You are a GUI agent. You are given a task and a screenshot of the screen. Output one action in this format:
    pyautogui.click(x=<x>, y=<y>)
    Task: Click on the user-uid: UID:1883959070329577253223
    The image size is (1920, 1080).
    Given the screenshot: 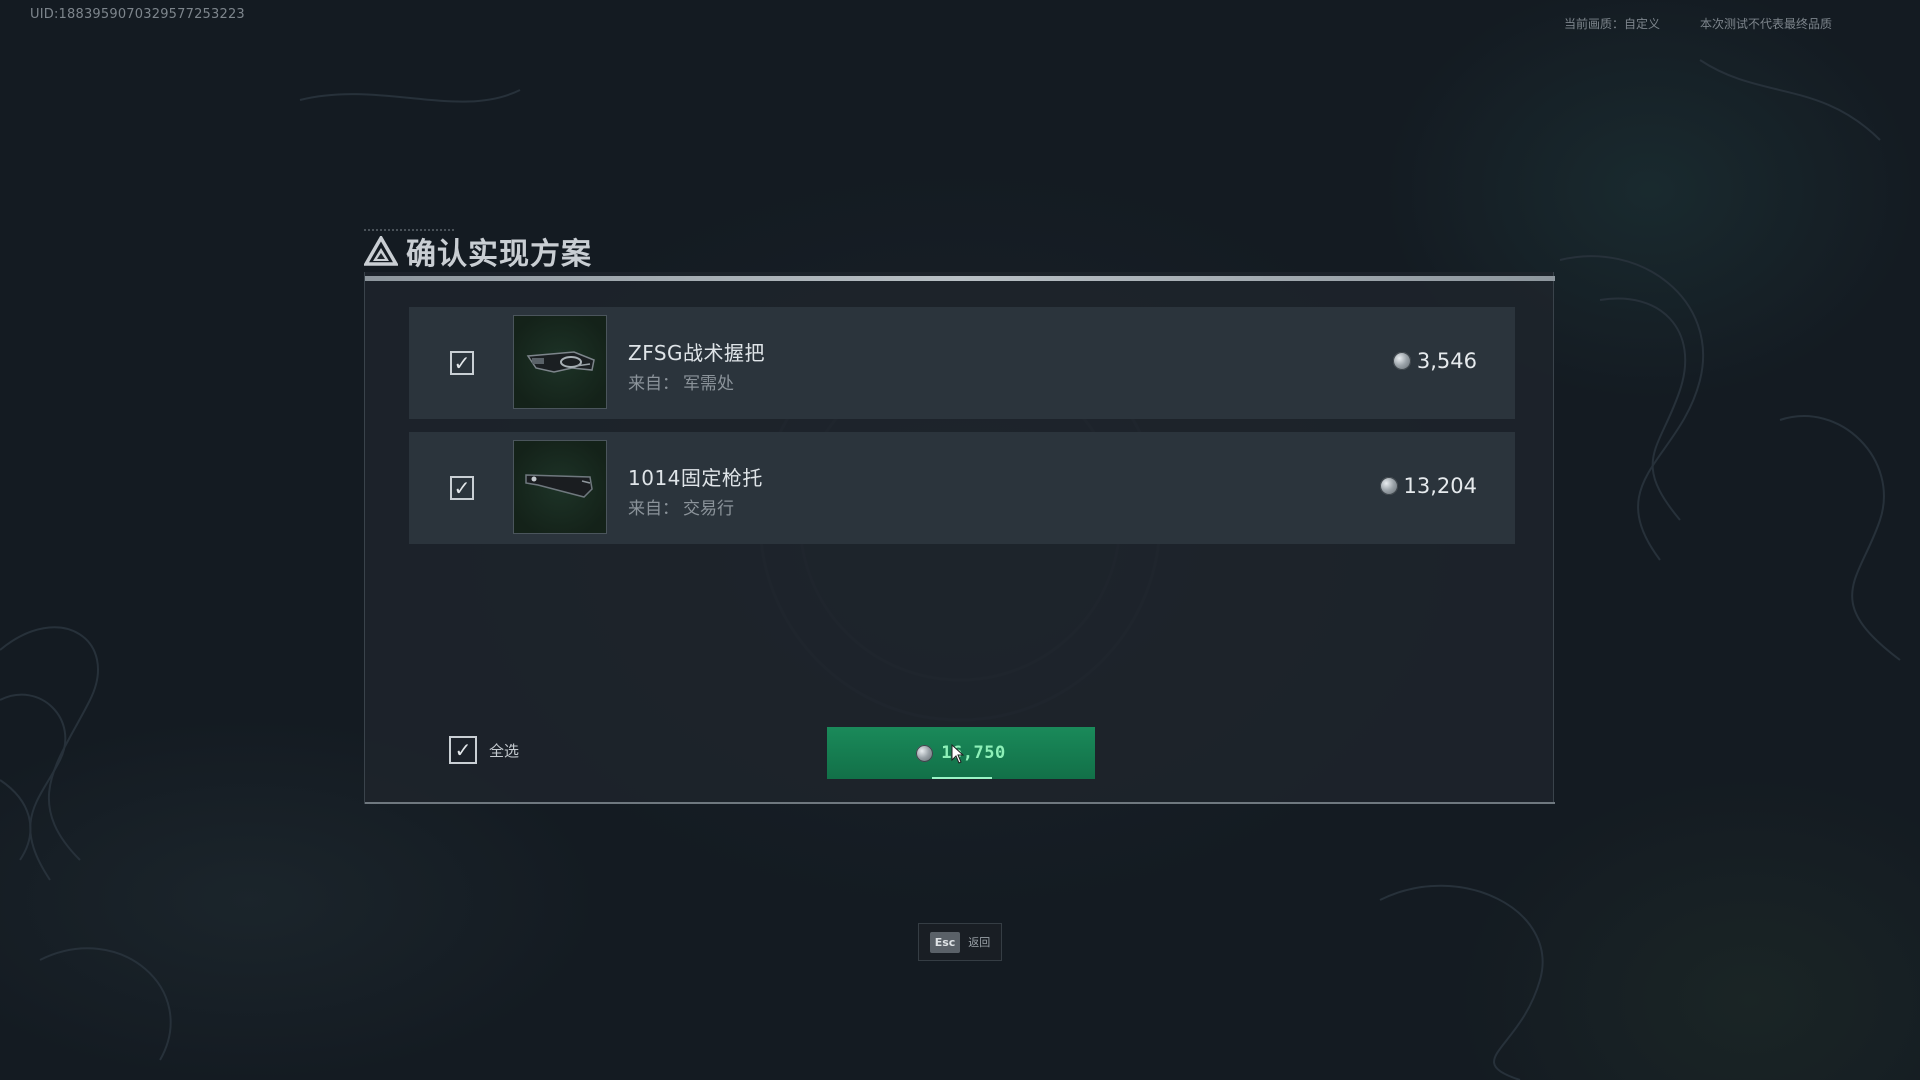 What is the action you would take?
    pyautogui.click(x=137, y=14)
    